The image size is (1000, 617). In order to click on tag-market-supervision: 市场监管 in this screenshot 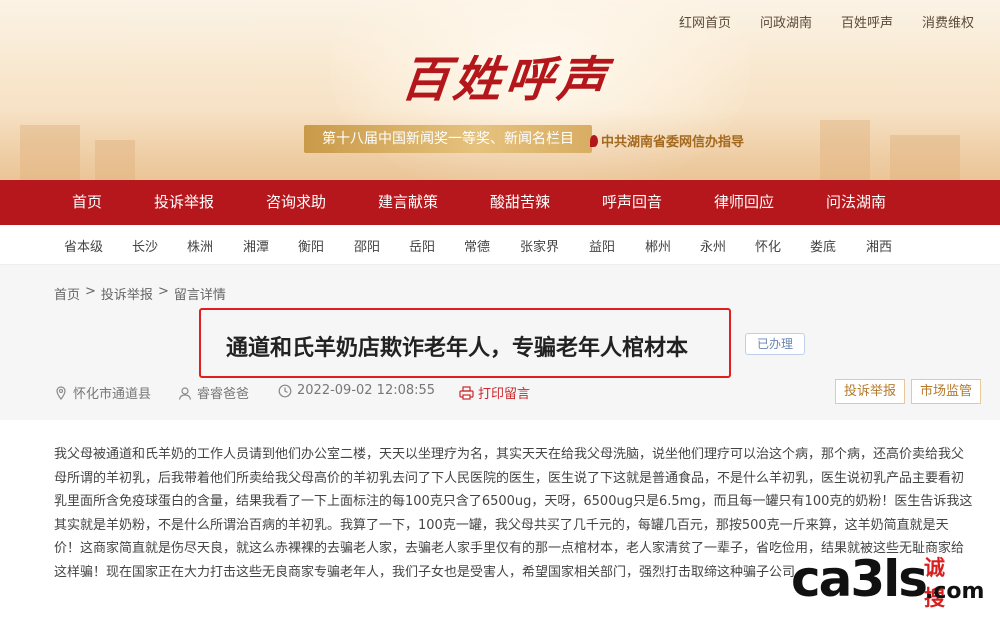, I will do `click(946, 391)`.